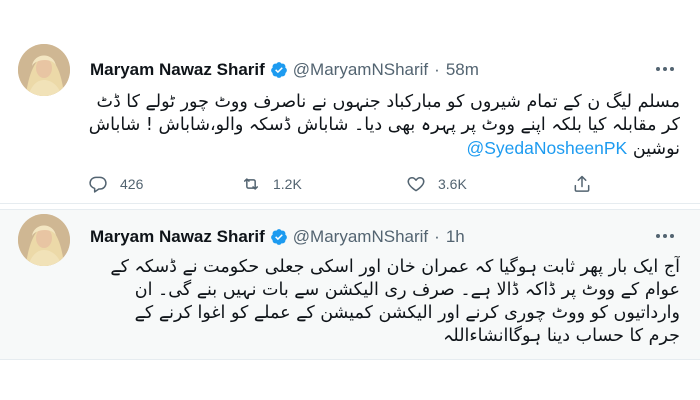 This screenshot has width=700, height=400. Describe the element at coordinates (251, 184) in the screenshot. I see `retweet-icon` at that location.